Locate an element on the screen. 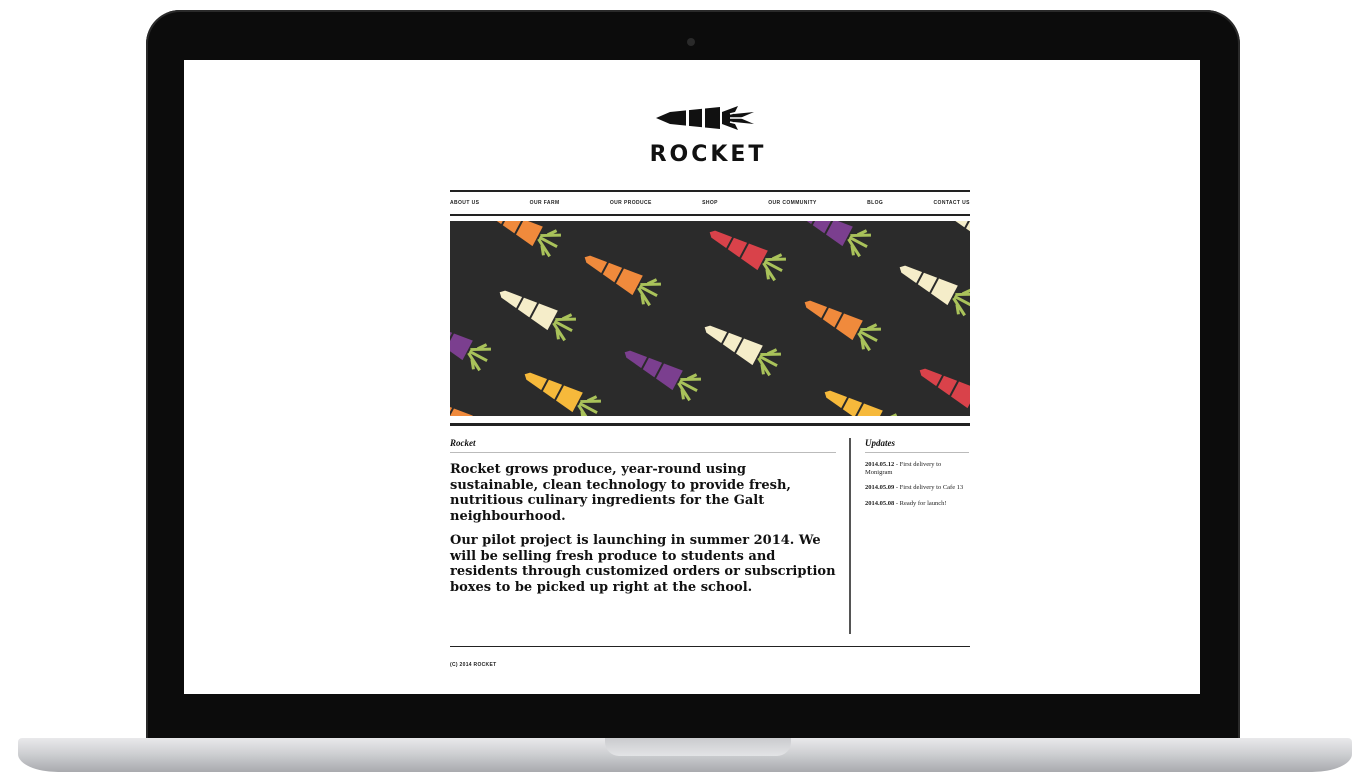  carrot-pattern is located at coordinates (710, 318).